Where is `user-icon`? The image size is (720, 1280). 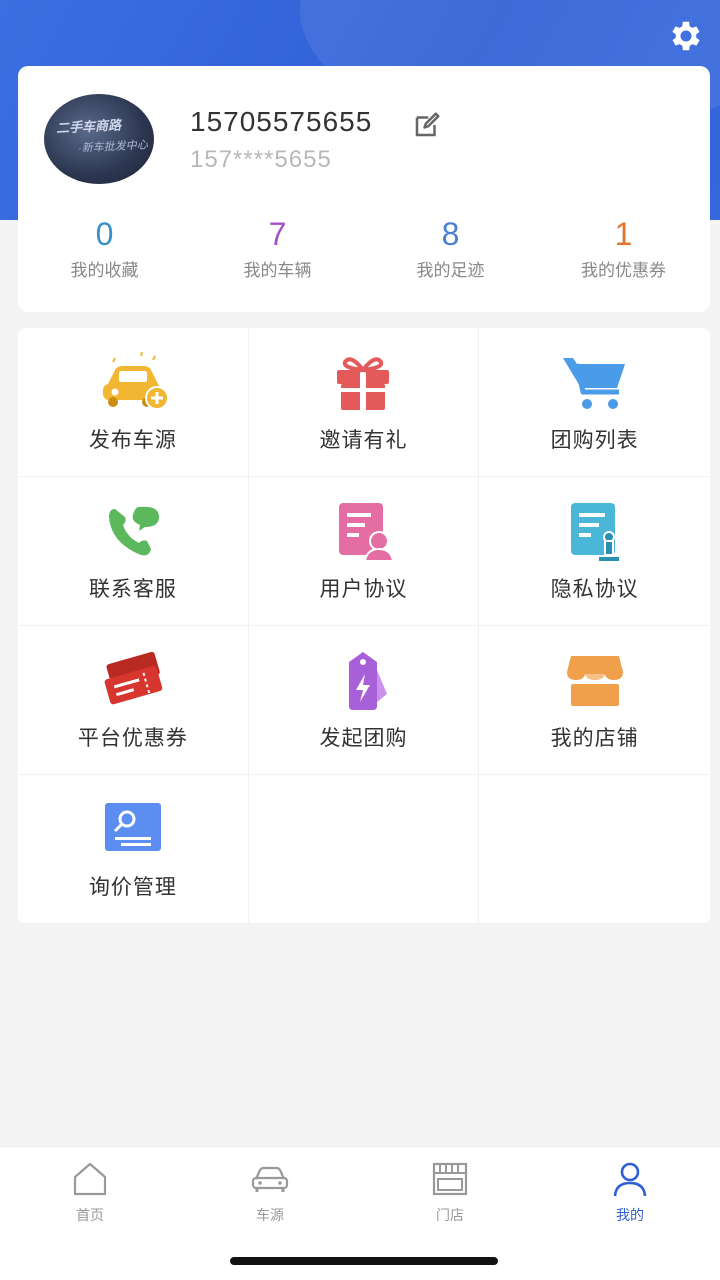 user-icon is located at coordinates (630, 1179).